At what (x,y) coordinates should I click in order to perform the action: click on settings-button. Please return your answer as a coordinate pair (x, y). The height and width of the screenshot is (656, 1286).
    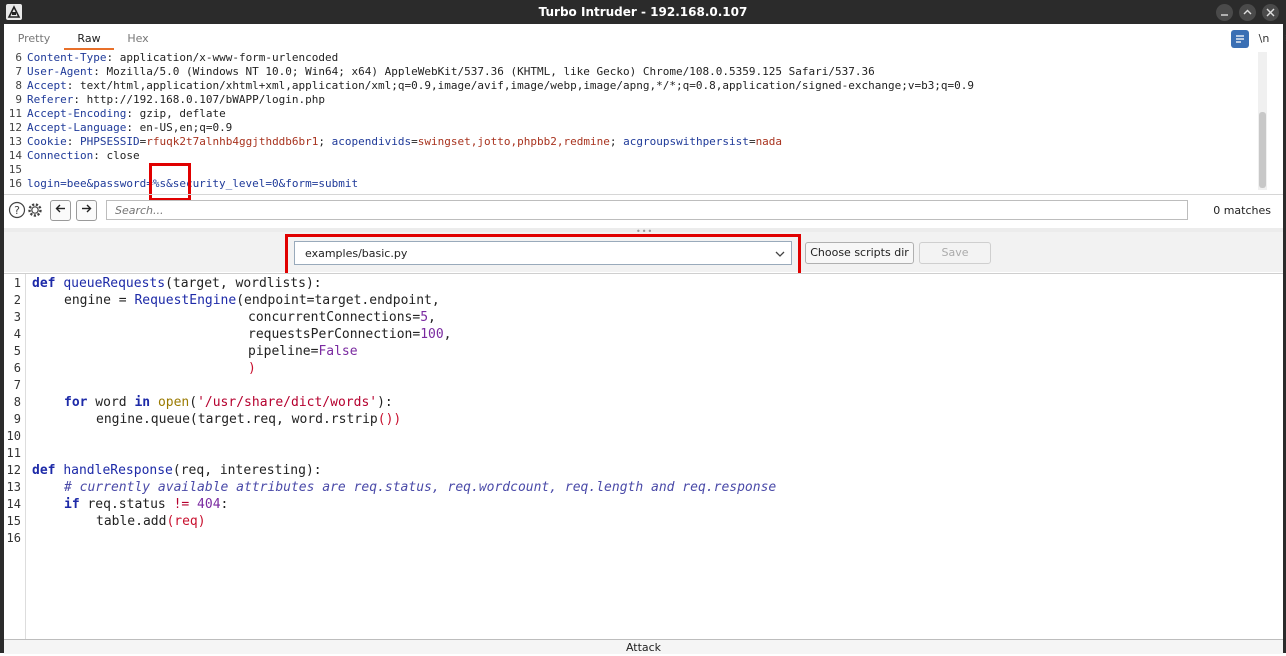
    Looking at the image, I should click on (35, 210).